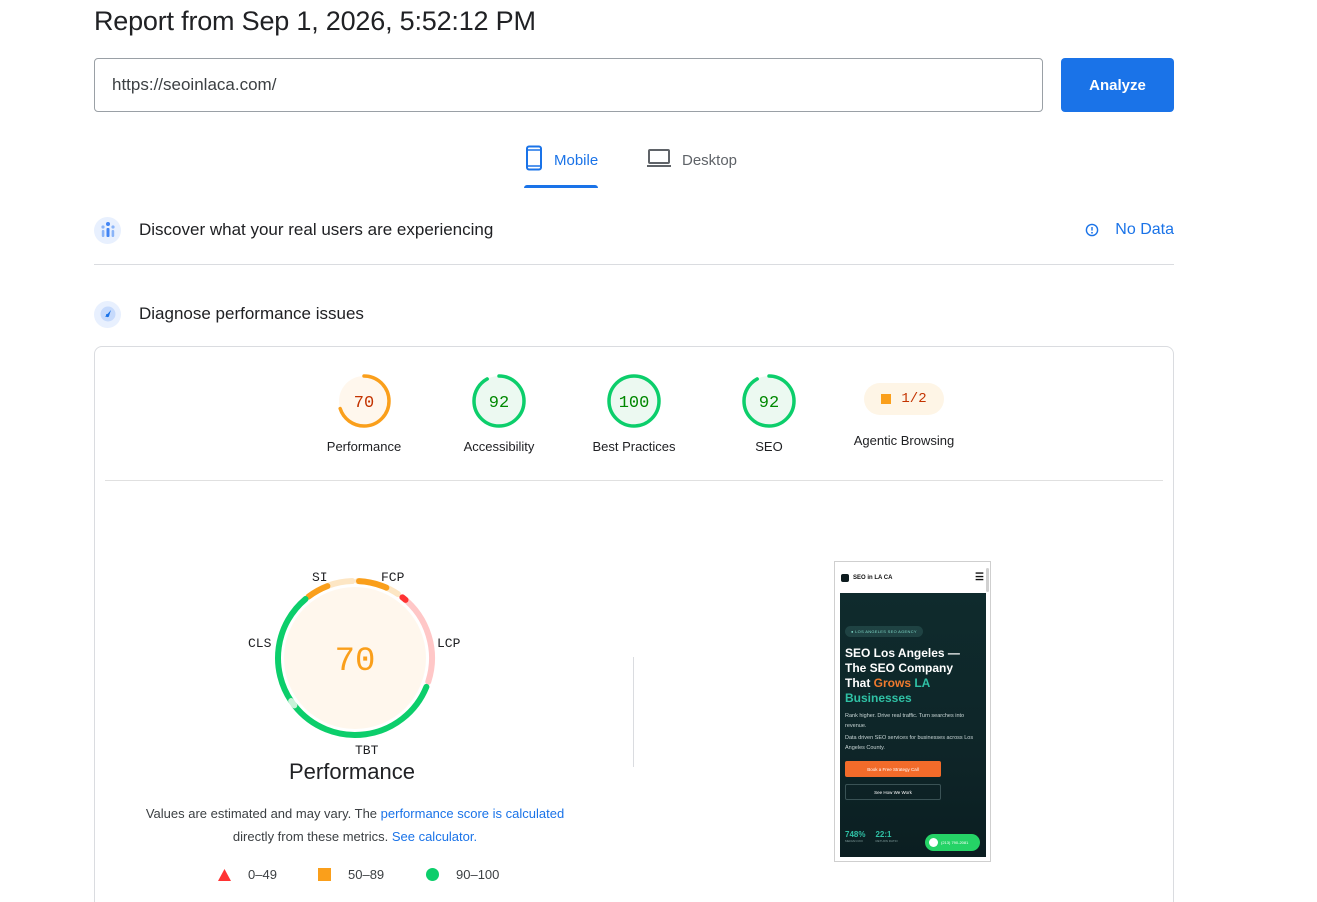  I want to click on screenshot-stats: 748% MEDIAN ROI 22:1 RETURN RATIO, so click(871, 836).